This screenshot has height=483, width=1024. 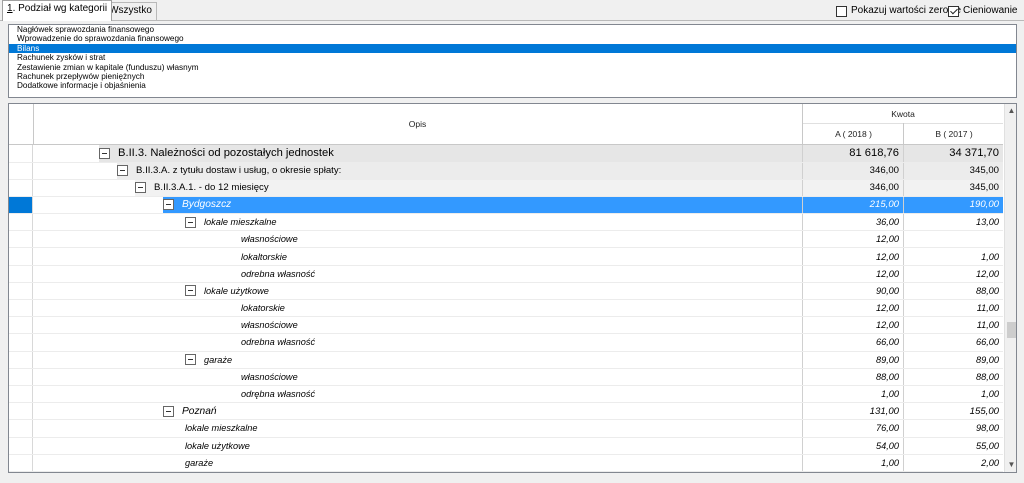 What do you see at coordinates (506, 446) in the screenshot?
I see `table-row: lokale użytkowe 54,00 55,00` at bounding box center [506, 446].